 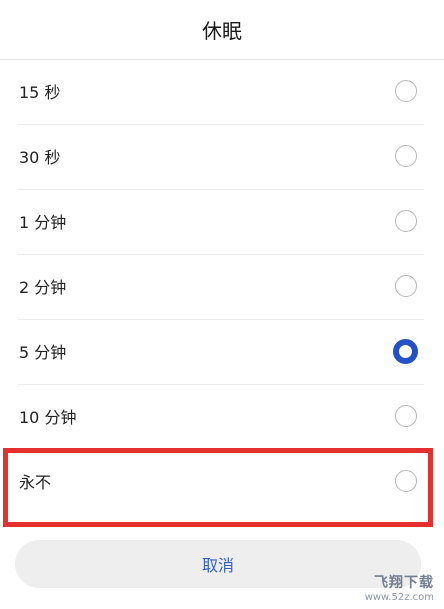 What do you see at coordinates (43, 287) in the screenshot?
I see `option-label: 2 分钟` at bounding box center [43, 287].